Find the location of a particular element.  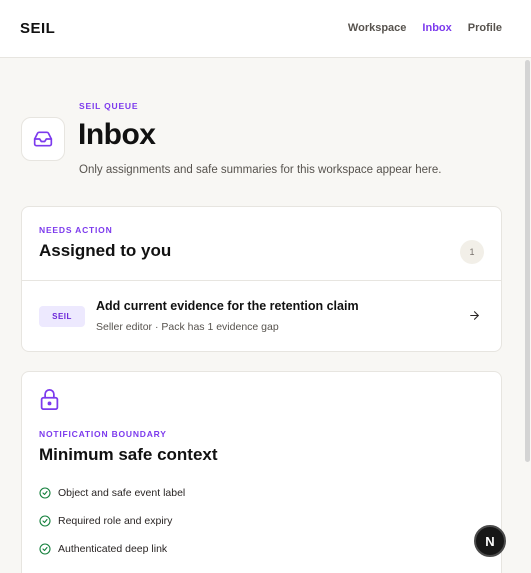

inbox-icon is located at coordinates (43, 139).